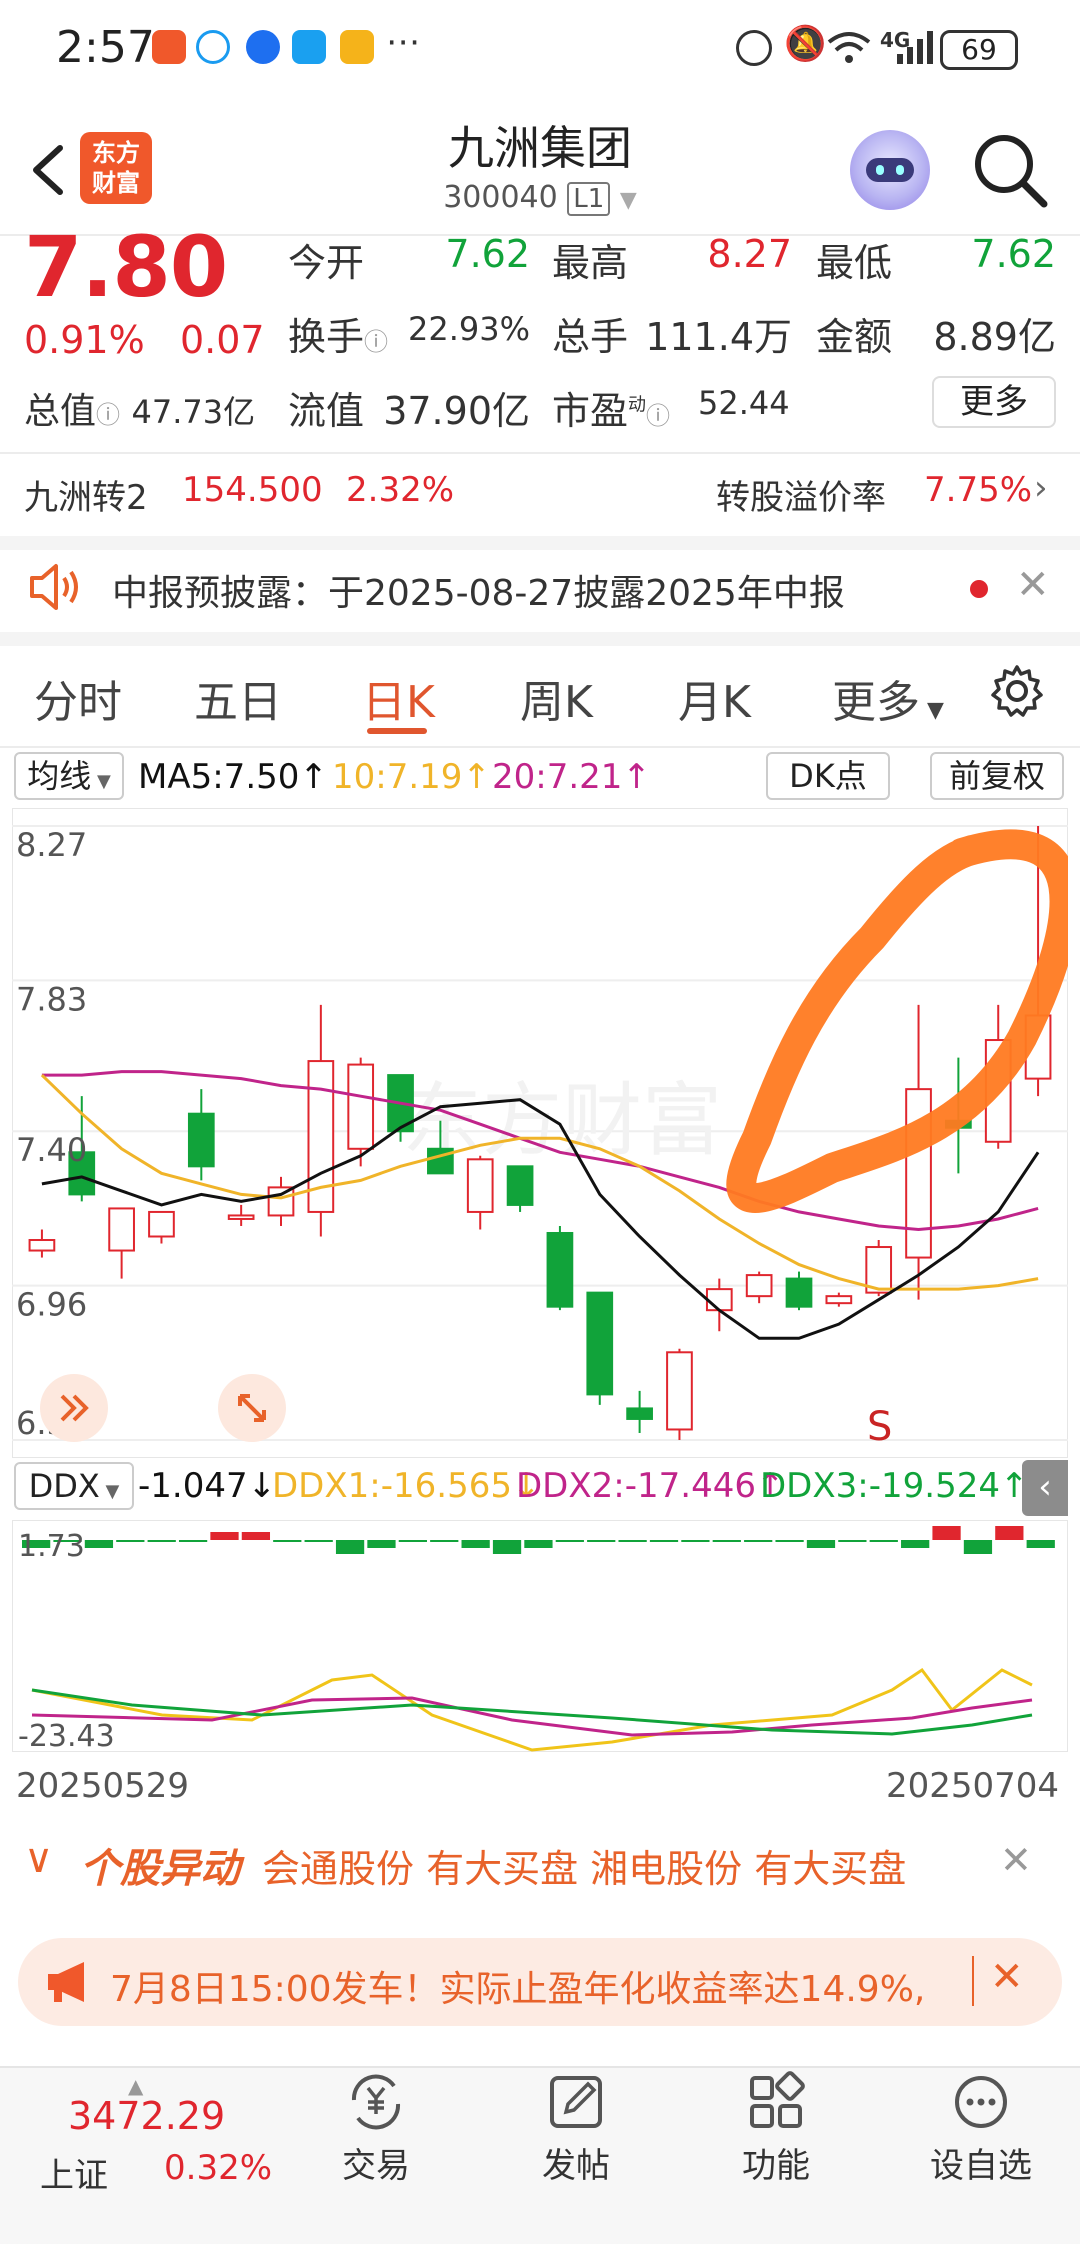 The image size is (1080, 2244). What do you see at coordinates (222, 340) in the screenshot?
I see `change-amount: 0.07` at bounding box center [222, 340].